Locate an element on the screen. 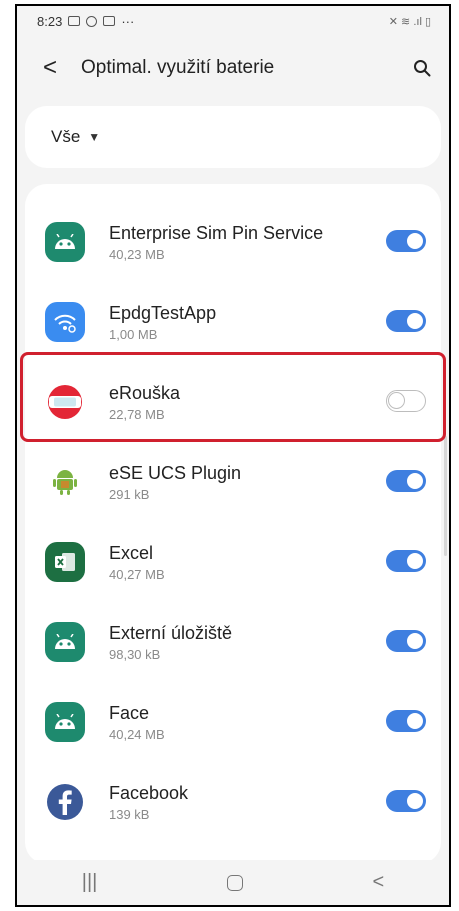 The height and width of the screenshot is (911, 459). clock: 8:23 is located at coordinates (50, 21).